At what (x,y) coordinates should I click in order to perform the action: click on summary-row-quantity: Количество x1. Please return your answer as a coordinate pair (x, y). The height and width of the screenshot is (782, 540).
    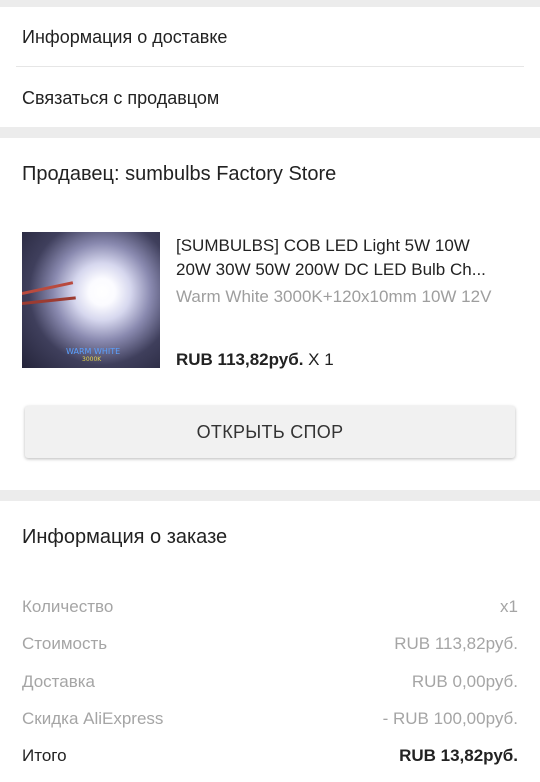
    Looking at the image, I should click on (270, 610).